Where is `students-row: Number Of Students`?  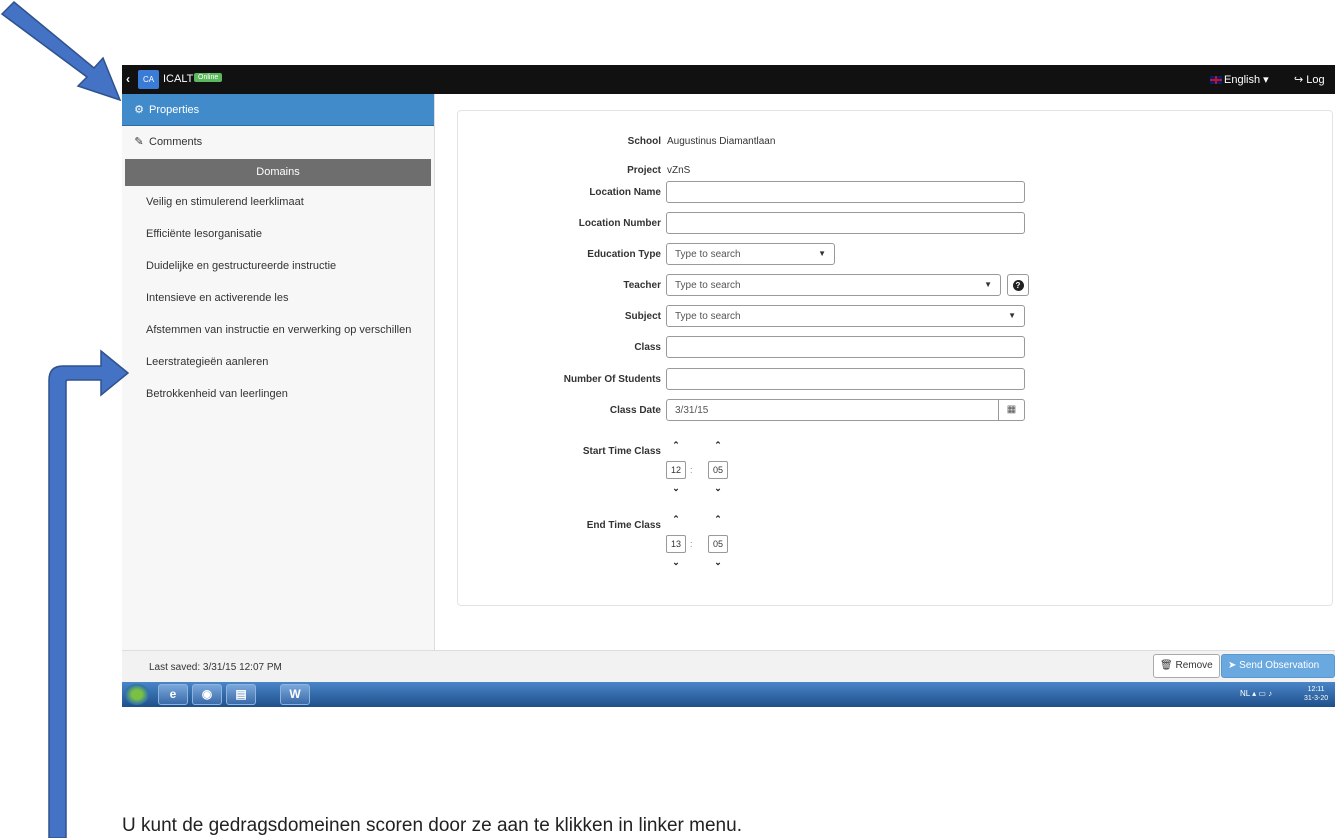 students-row: Number Of Students is located at coordinates (896, 379).